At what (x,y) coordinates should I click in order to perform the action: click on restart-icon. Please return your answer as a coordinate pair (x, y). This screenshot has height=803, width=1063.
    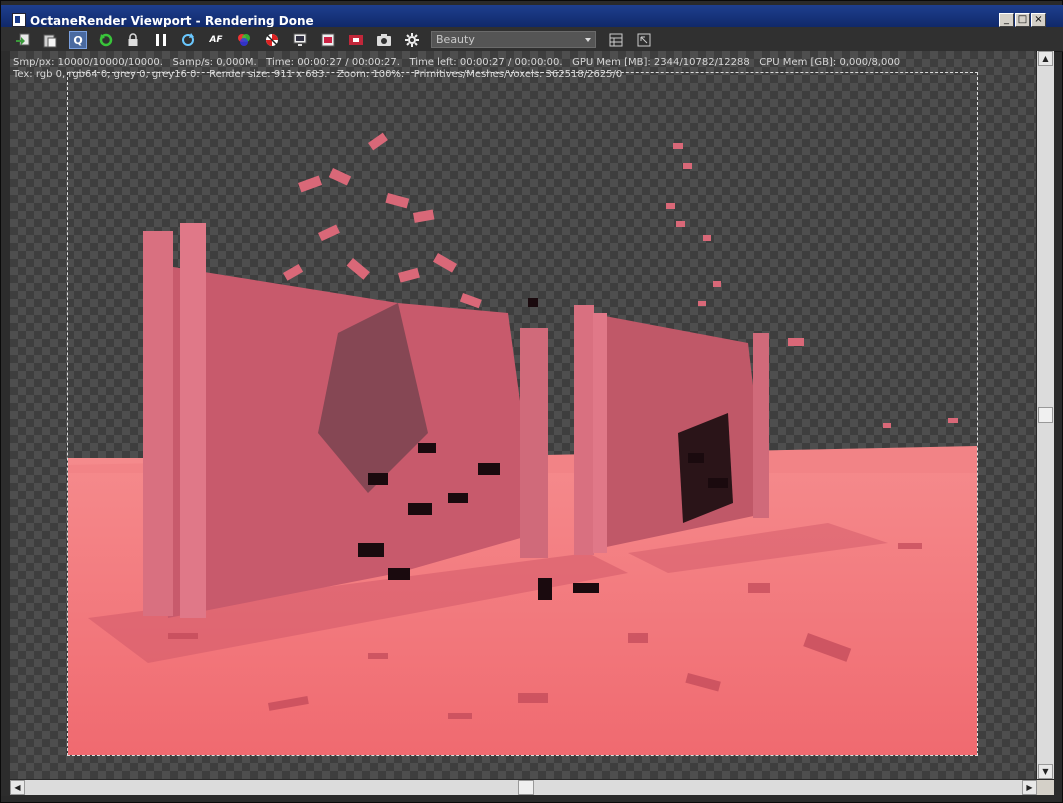
    Looking at the image, I should click on (106, 40).